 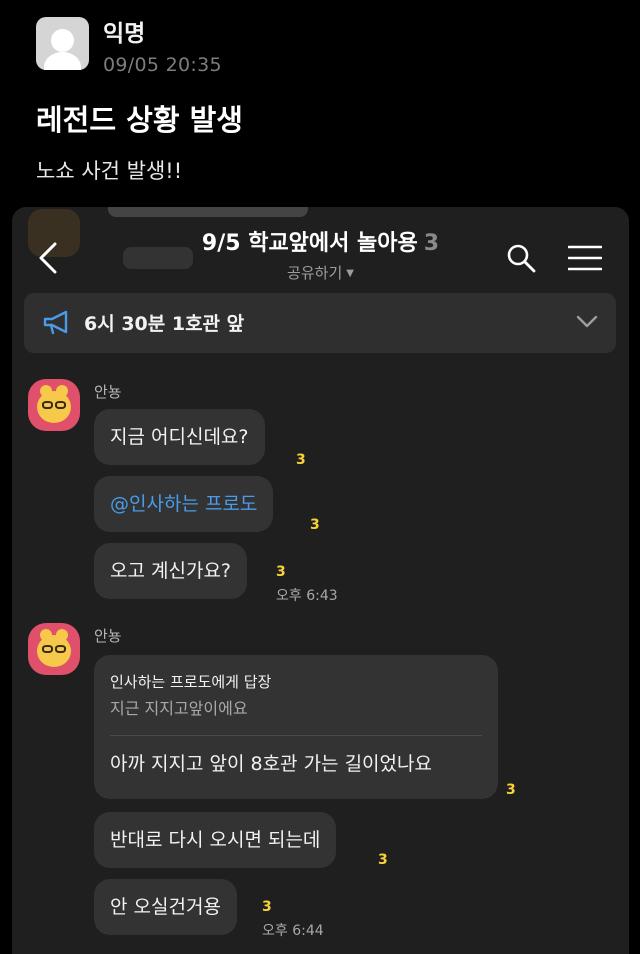 I want to click on post-author: 익명, so click(x=124, y=34).